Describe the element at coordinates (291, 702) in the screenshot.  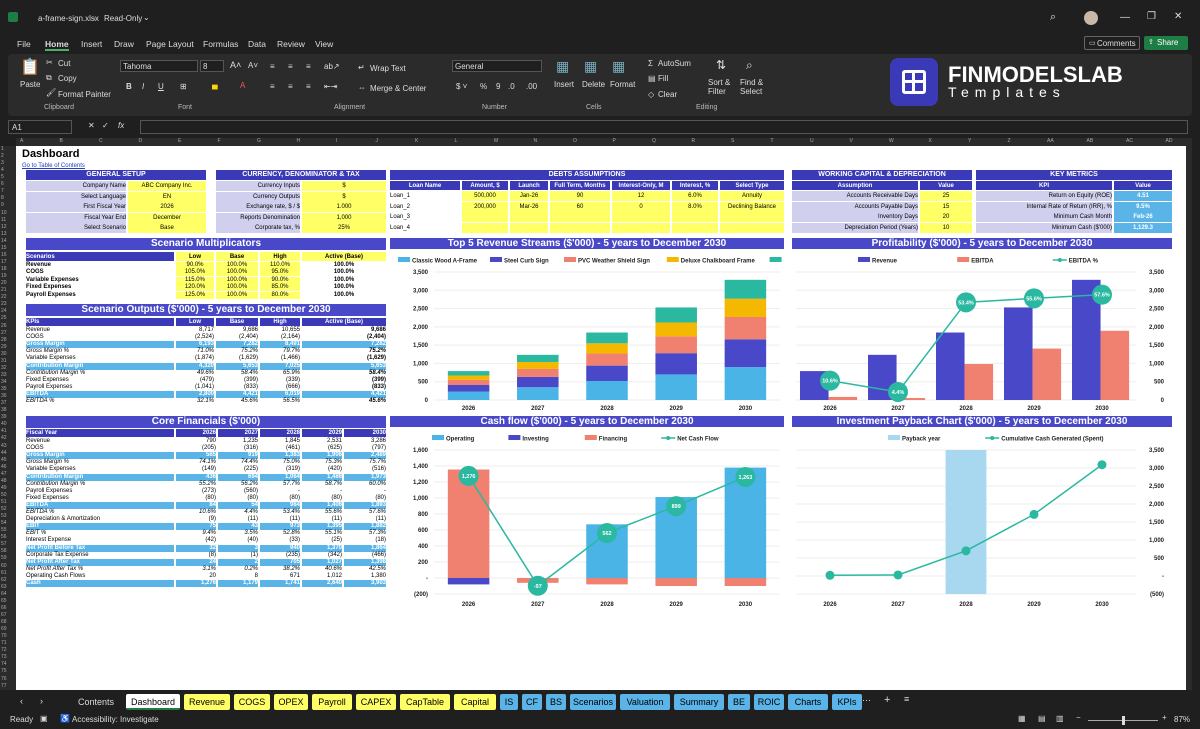
I see `sheet-tab-opex: OPEX` at that location.